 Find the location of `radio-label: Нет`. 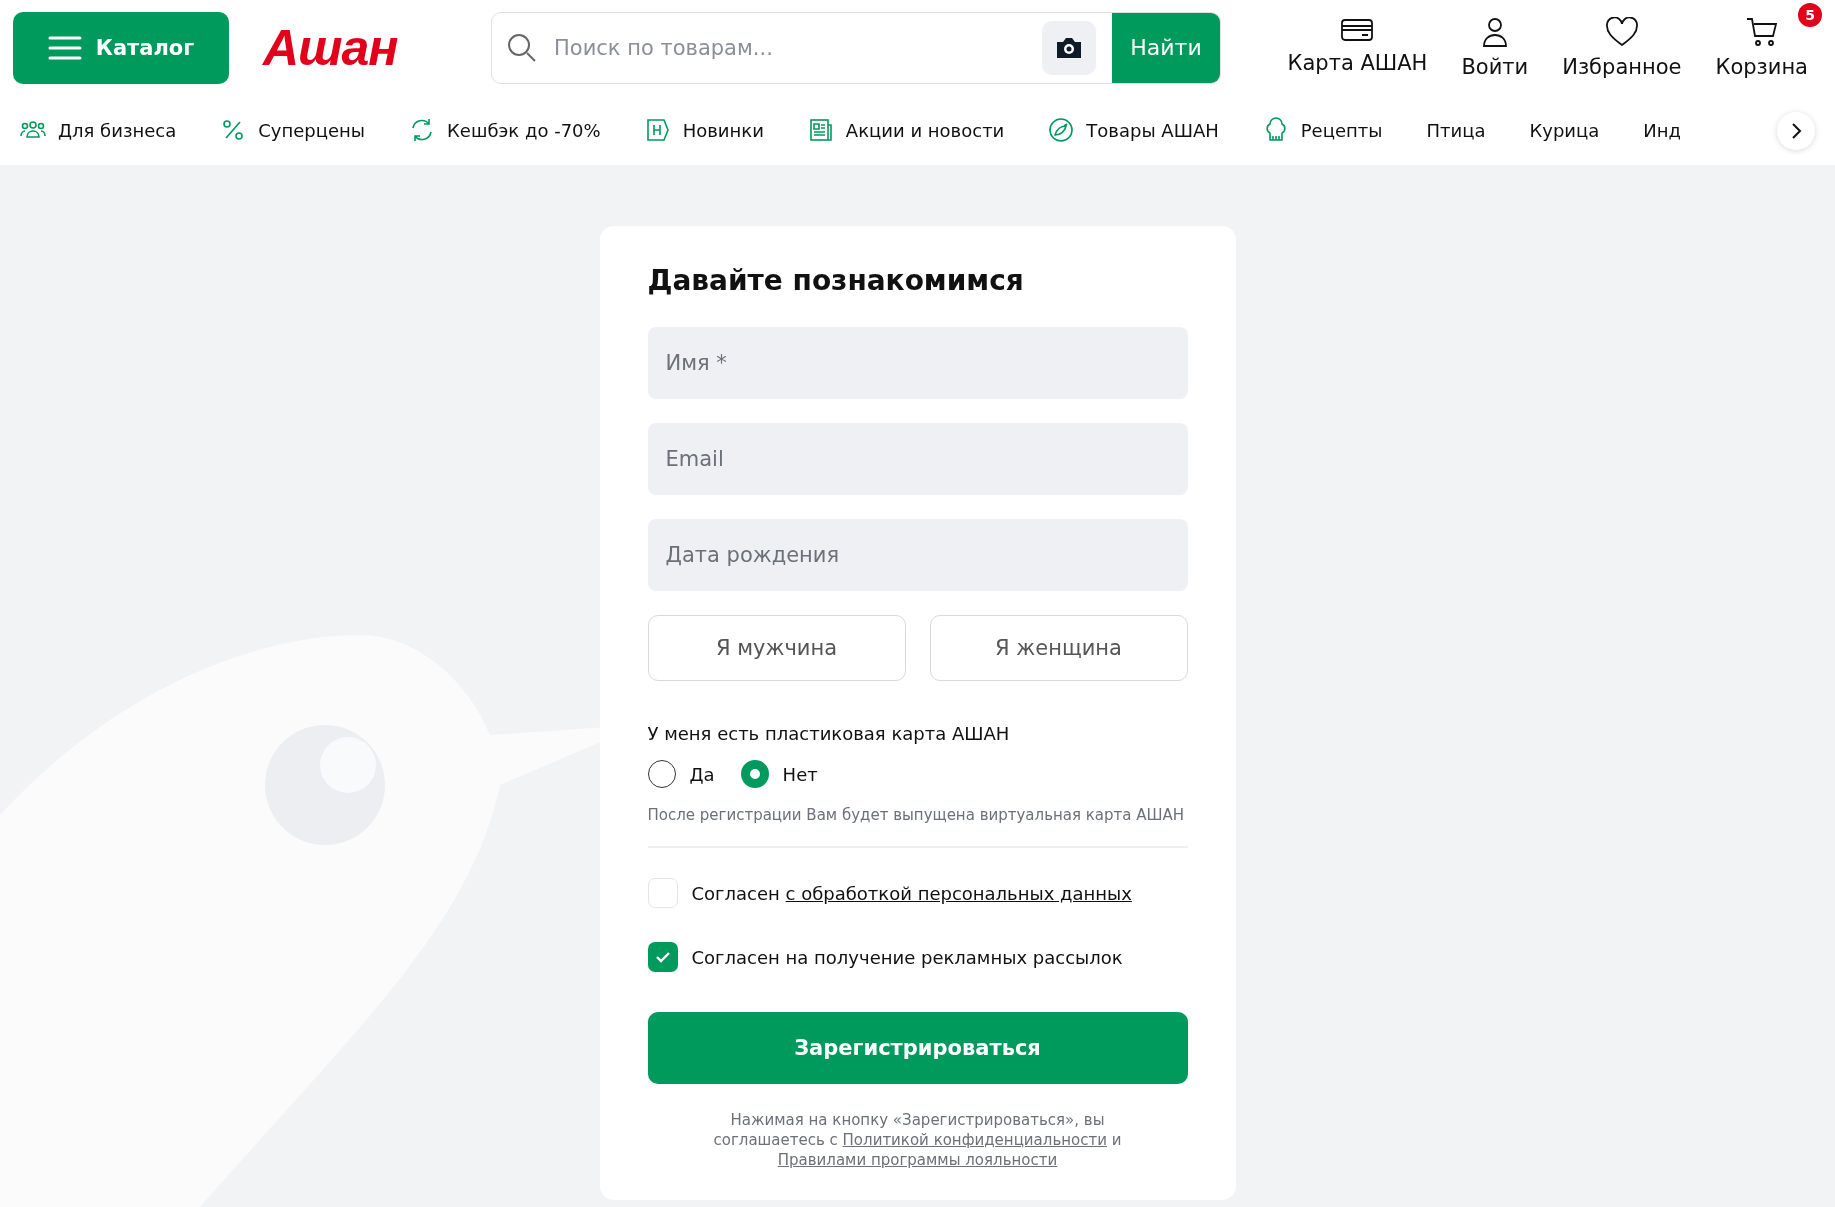

radio-label: Нет is located at coordinates (800, 774).